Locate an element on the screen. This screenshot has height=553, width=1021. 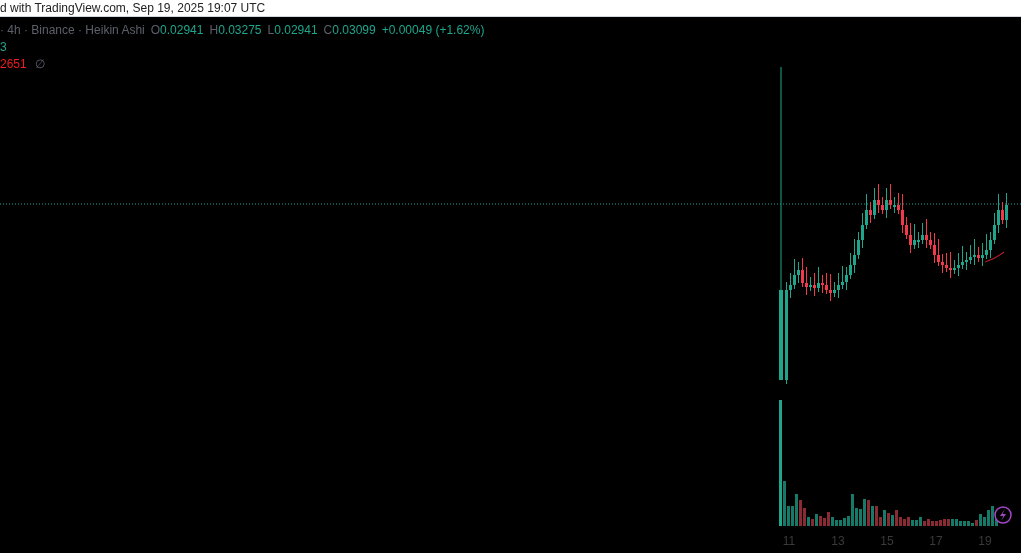
header-text: d with TradingView.com, Sep 19, 2025 19:07 UTC is located at coordinates (133, 8).